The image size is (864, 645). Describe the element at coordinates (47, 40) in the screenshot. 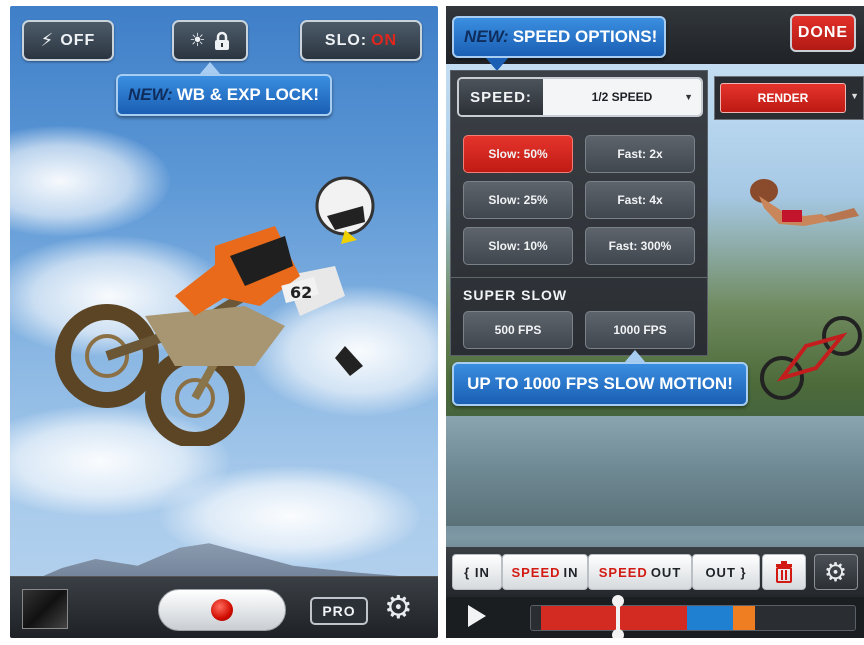

I see `lightning-icon: ⚡` at that location.